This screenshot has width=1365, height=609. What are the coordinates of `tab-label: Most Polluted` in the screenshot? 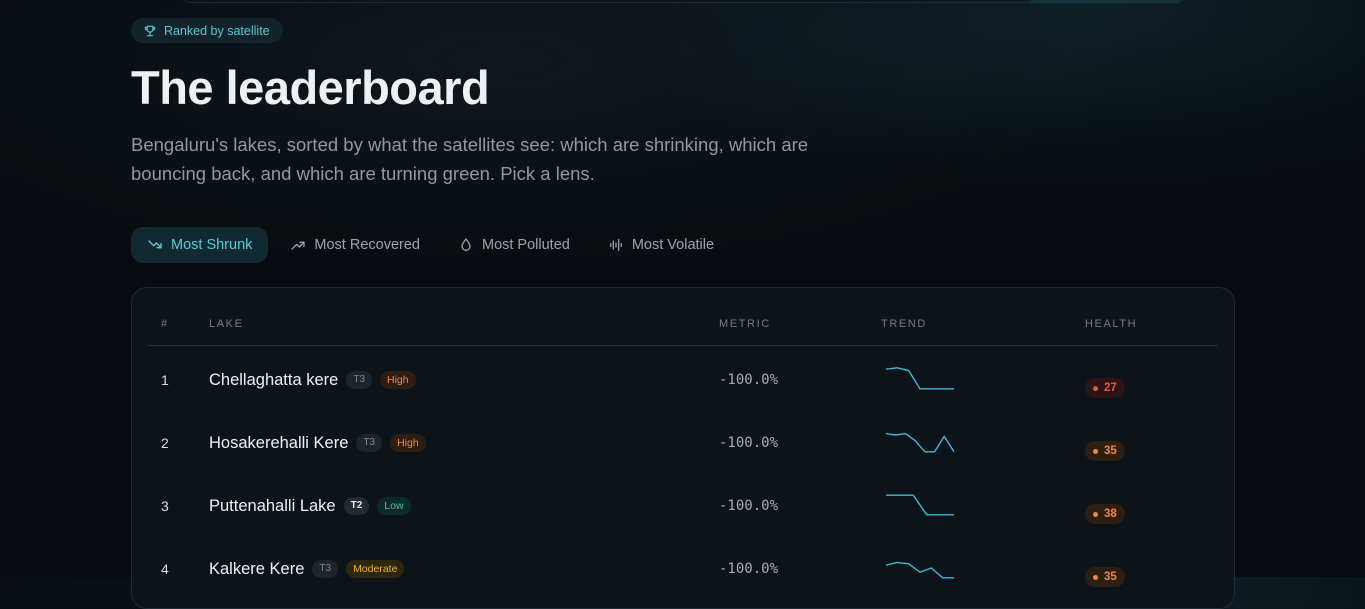 It's located at (525, 245).